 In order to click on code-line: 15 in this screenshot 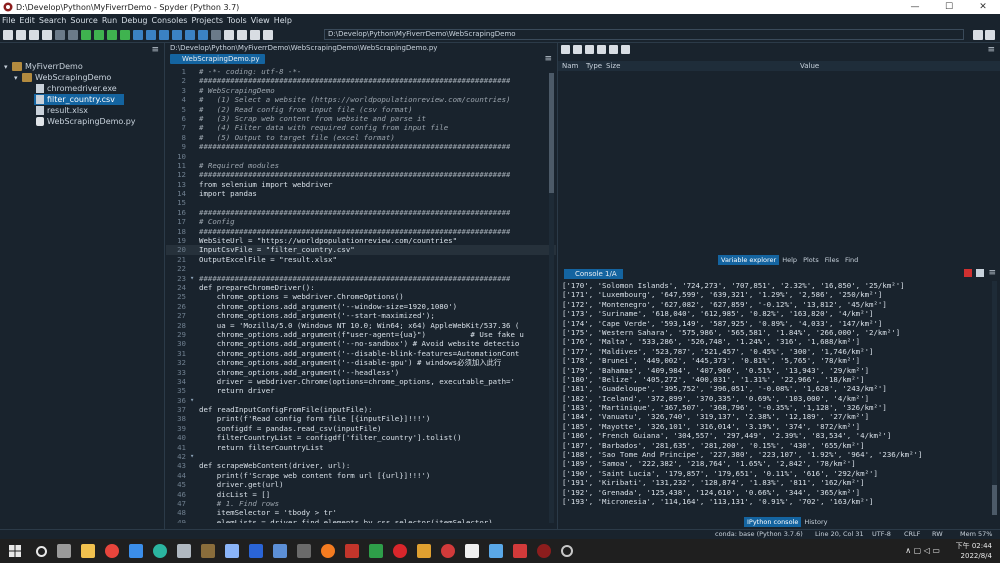, I will do `click(361, 202)`.